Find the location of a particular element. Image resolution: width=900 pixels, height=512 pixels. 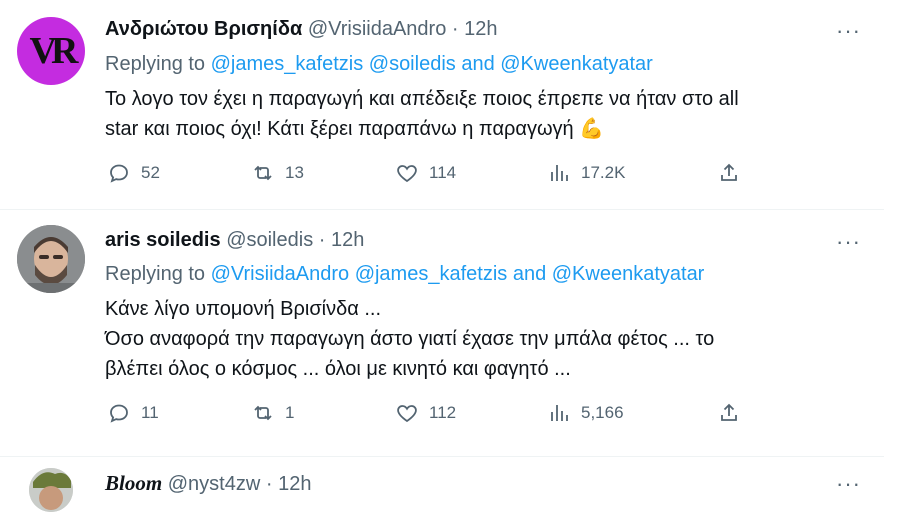

views-button: 5,166 is located at coordinates (585, 413).